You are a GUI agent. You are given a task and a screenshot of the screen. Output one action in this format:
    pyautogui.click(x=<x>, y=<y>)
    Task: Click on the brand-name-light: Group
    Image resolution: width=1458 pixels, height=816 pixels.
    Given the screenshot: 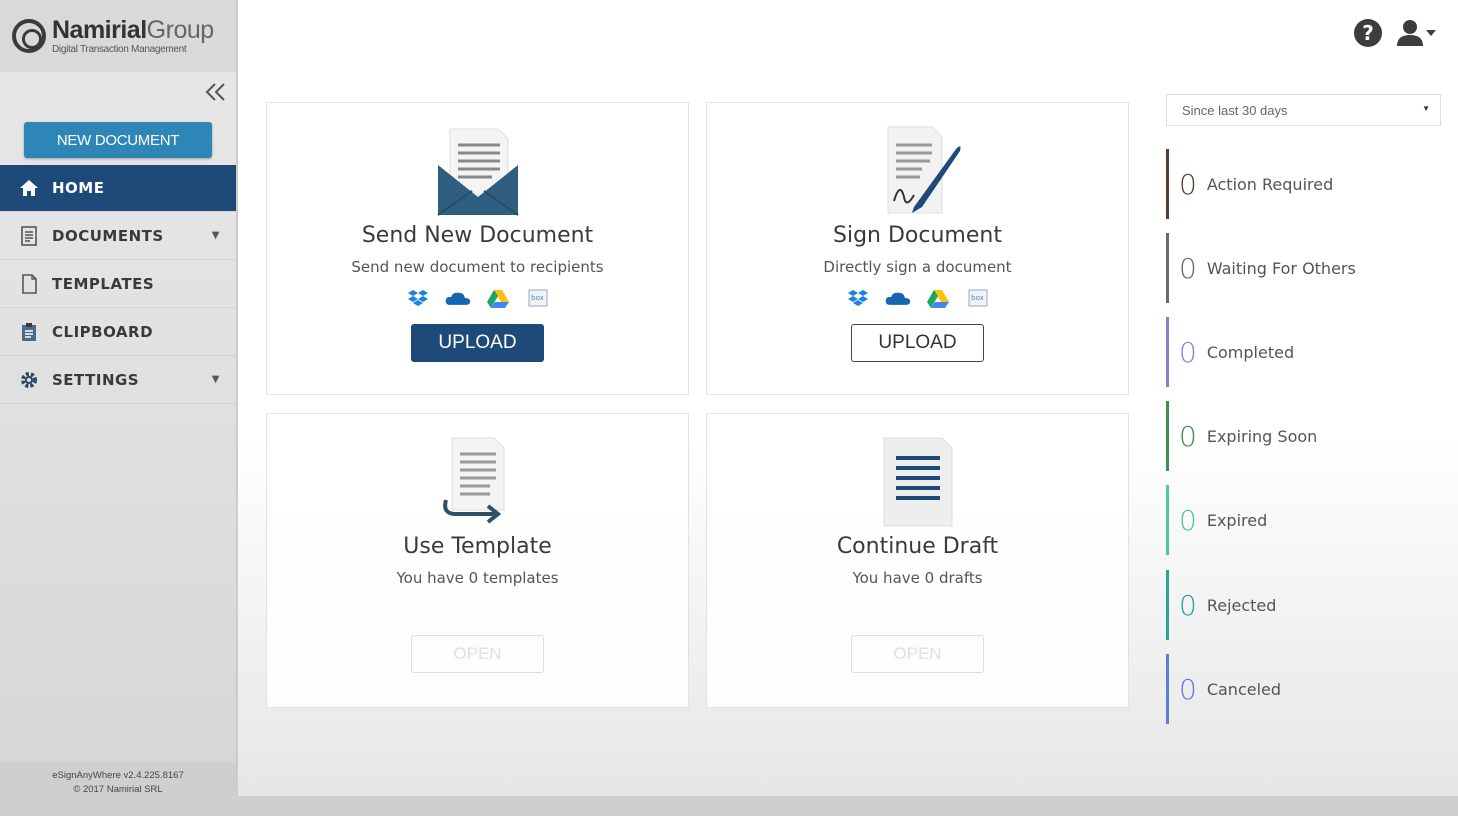 What is the action you would take?
    pyautogui.click(x=180, y=29)
    